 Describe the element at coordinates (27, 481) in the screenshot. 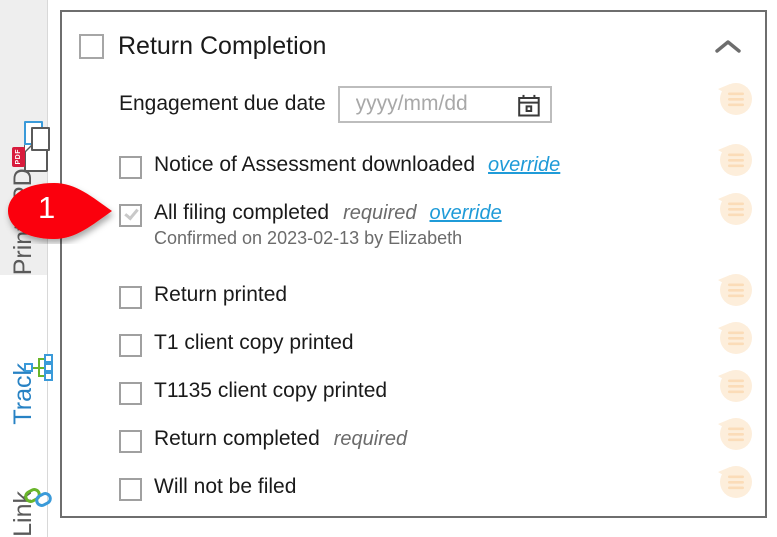

I see `sidebar-item-link: Link` at that location.